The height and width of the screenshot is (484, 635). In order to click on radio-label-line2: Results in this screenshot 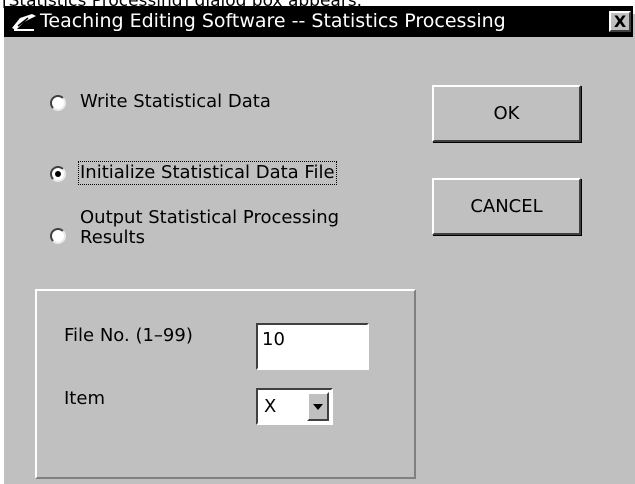, I will do `click(112, 237)`.